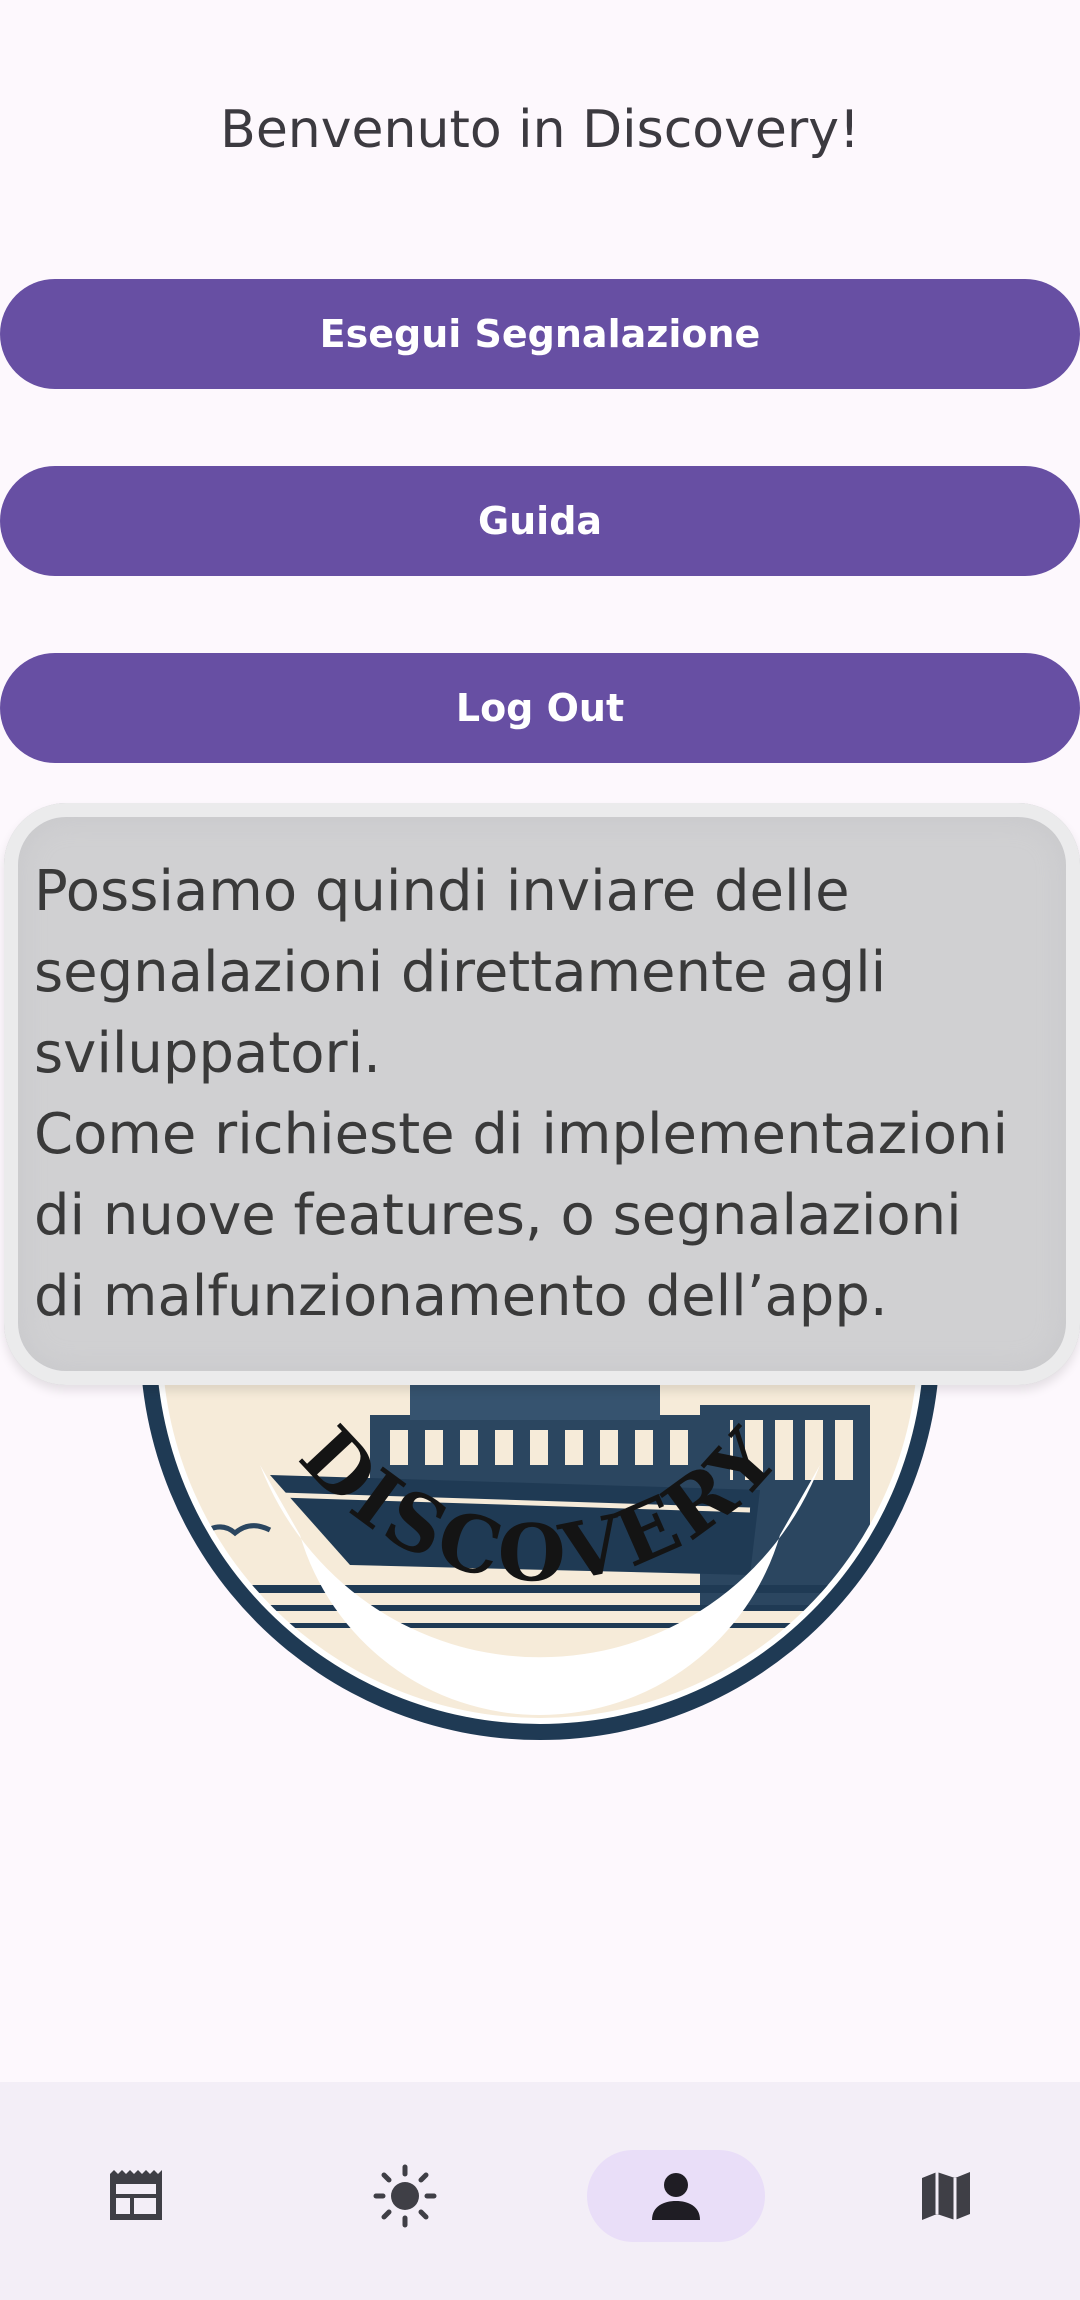 This screenshot has height=2300, width=1080. Describe the element at coordinates (540, 521) in the screenshot. I see `guide-button: Guida` at that location.